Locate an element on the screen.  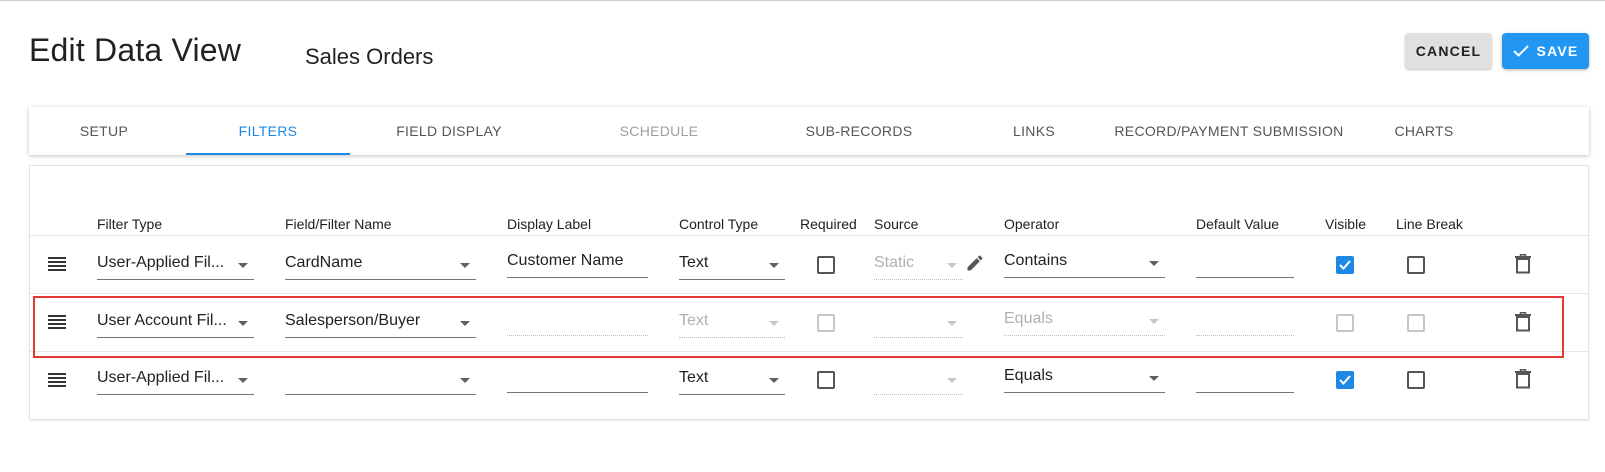
tab-record-payment-submission: RECORD/PAYMENT SUBMISSION is located at coordinates (1229, 131).